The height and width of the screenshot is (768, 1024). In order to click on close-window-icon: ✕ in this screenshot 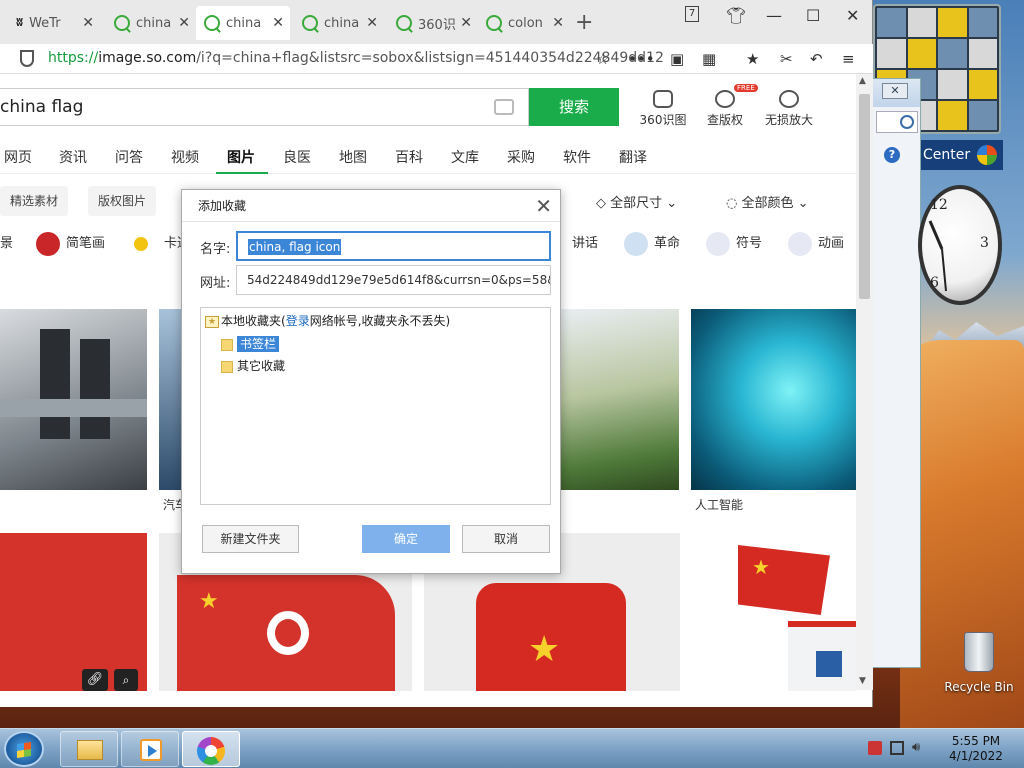, I will do `click(852, 15)`.